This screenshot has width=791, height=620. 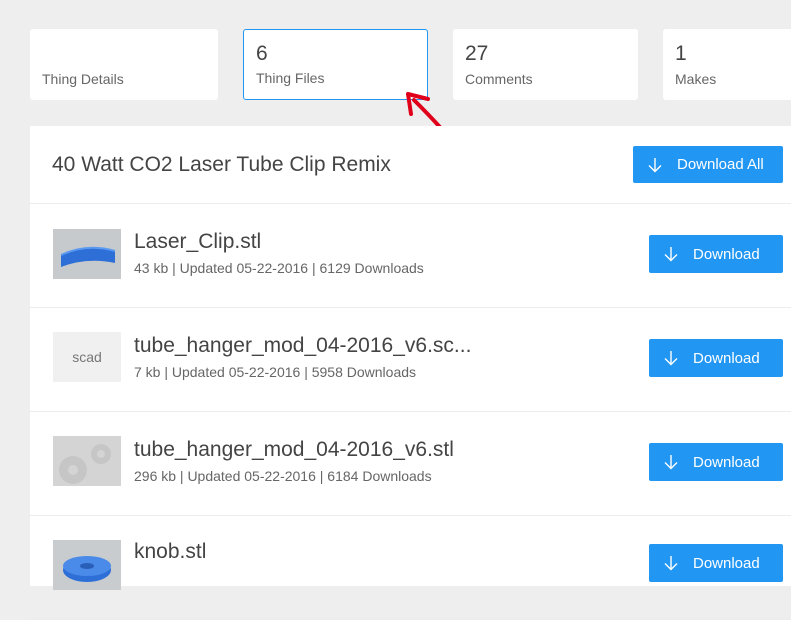 What do you see at coordinates (124, 64) in the screenshot?
I see `tab-thing-details: Thing Details` at bounding box center [124, 64].